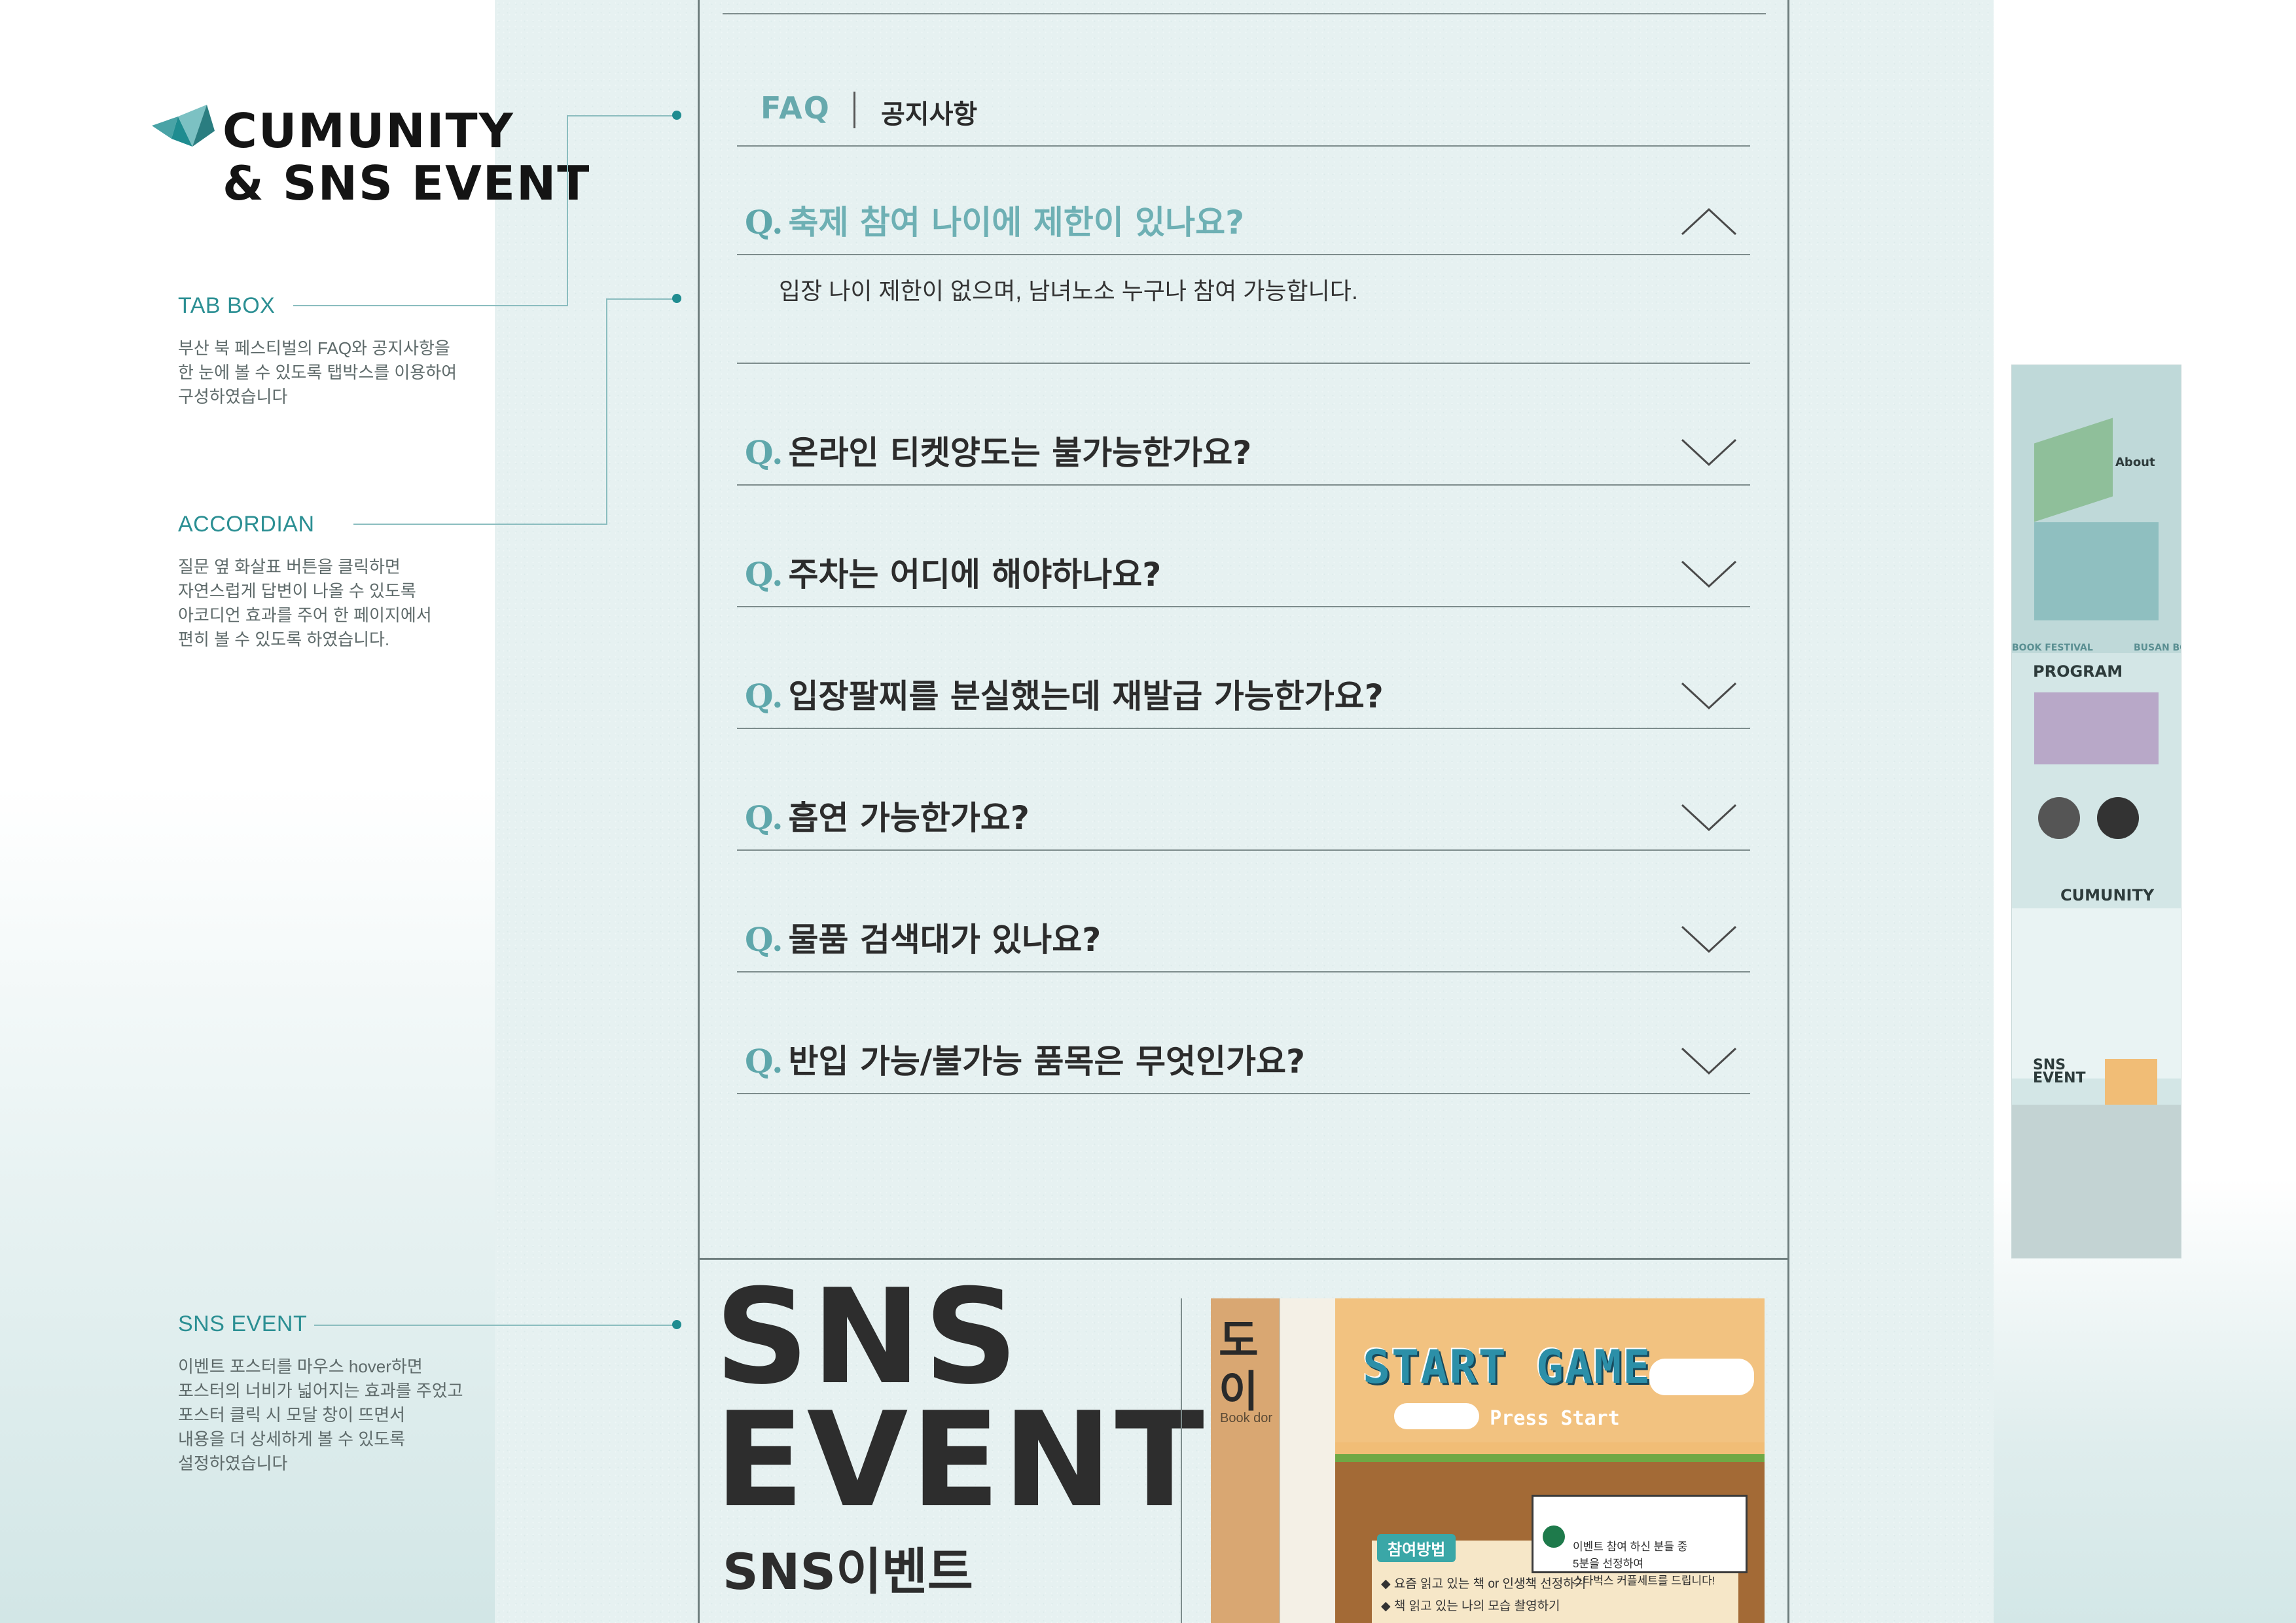 This screenshot has width=2296, height=1623. Describe the element at coordinates (2096, 571) in the screenshot. I see `thumb-map-image` at that location.